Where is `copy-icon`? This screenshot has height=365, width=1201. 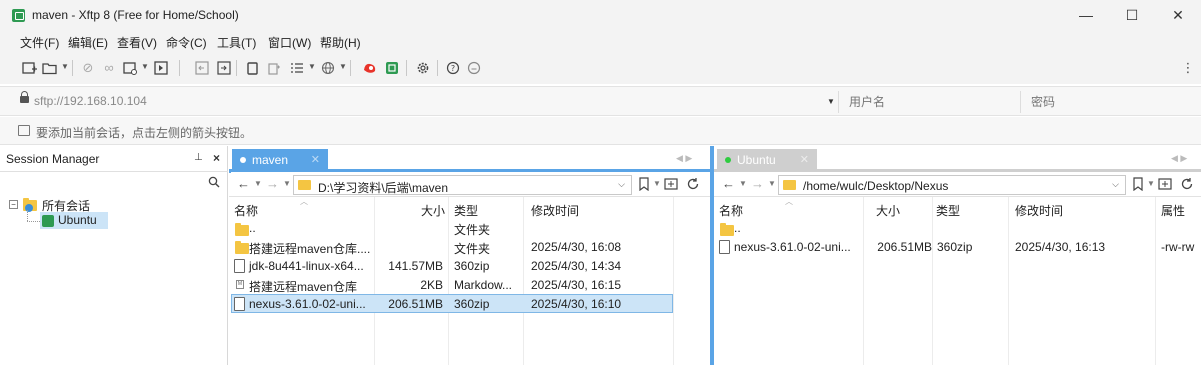 copy-icon is located at coordinates (253, 68).